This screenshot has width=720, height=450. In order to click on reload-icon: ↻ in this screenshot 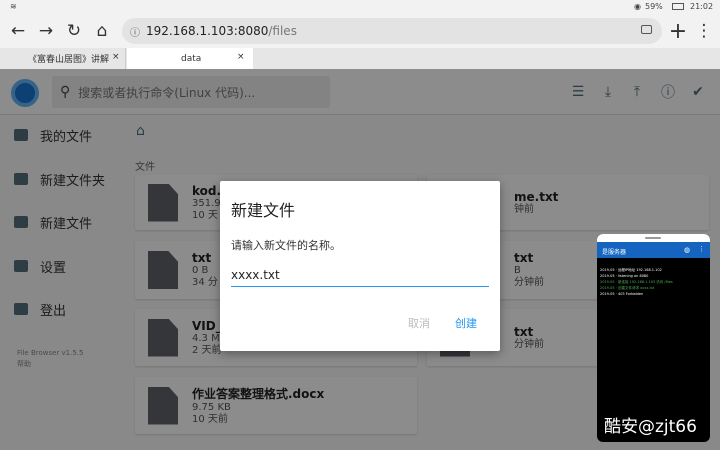, I will do `click(74, 31)`.